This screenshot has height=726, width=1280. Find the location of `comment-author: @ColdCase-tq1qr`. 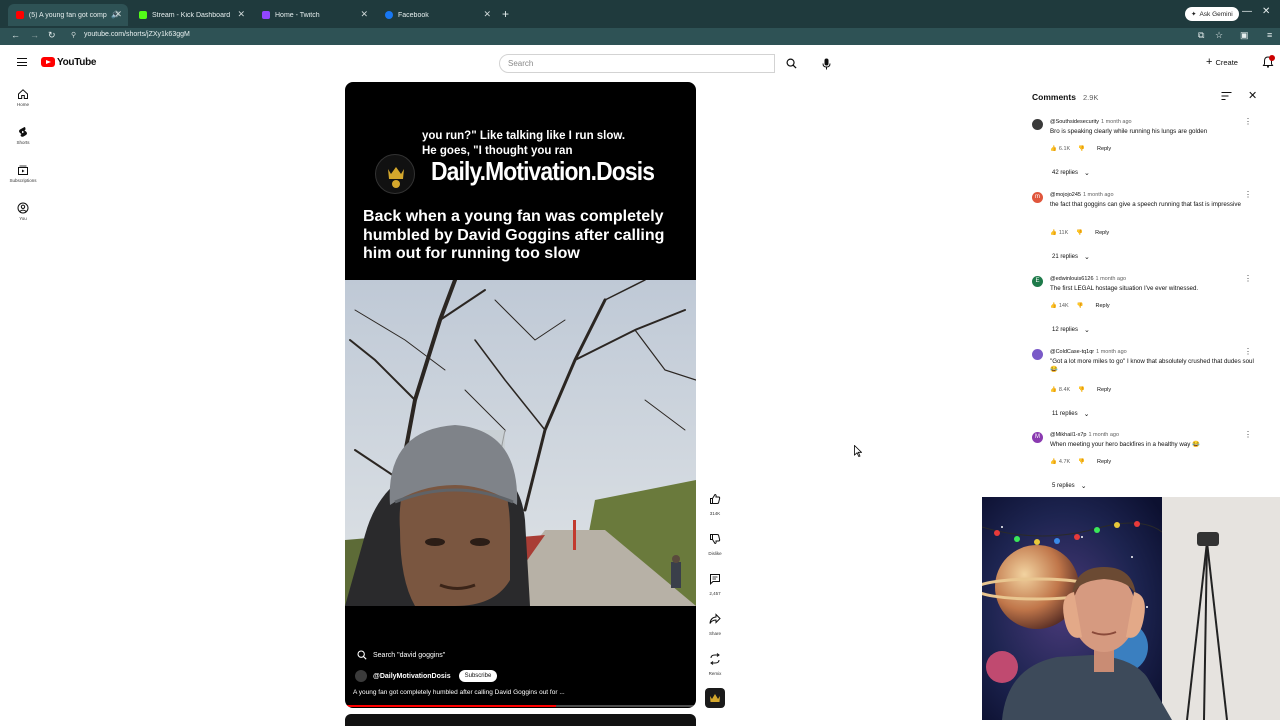

comment-author: @ColdCase-tq1qr is located at coordinates (1072, 352).